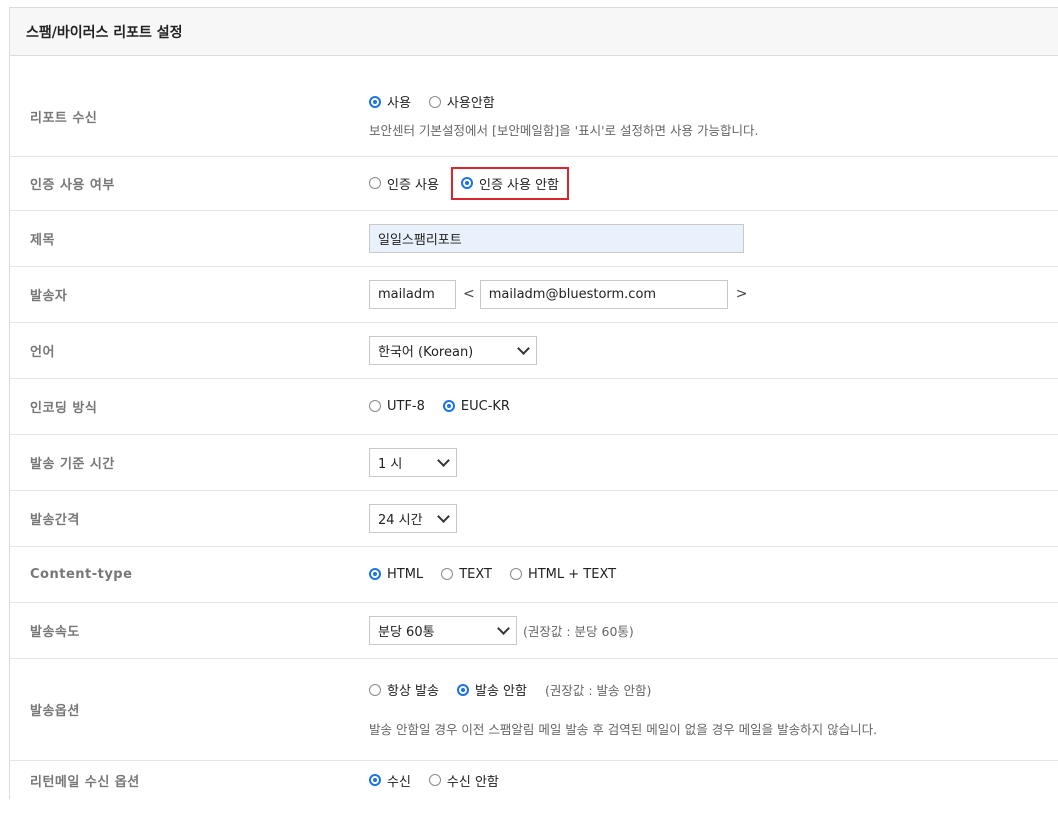  What do you see at coordinates (55, 711) in the screenshot?
I see `send-option-label: 발송옵션` at bounding box center [55, 711].